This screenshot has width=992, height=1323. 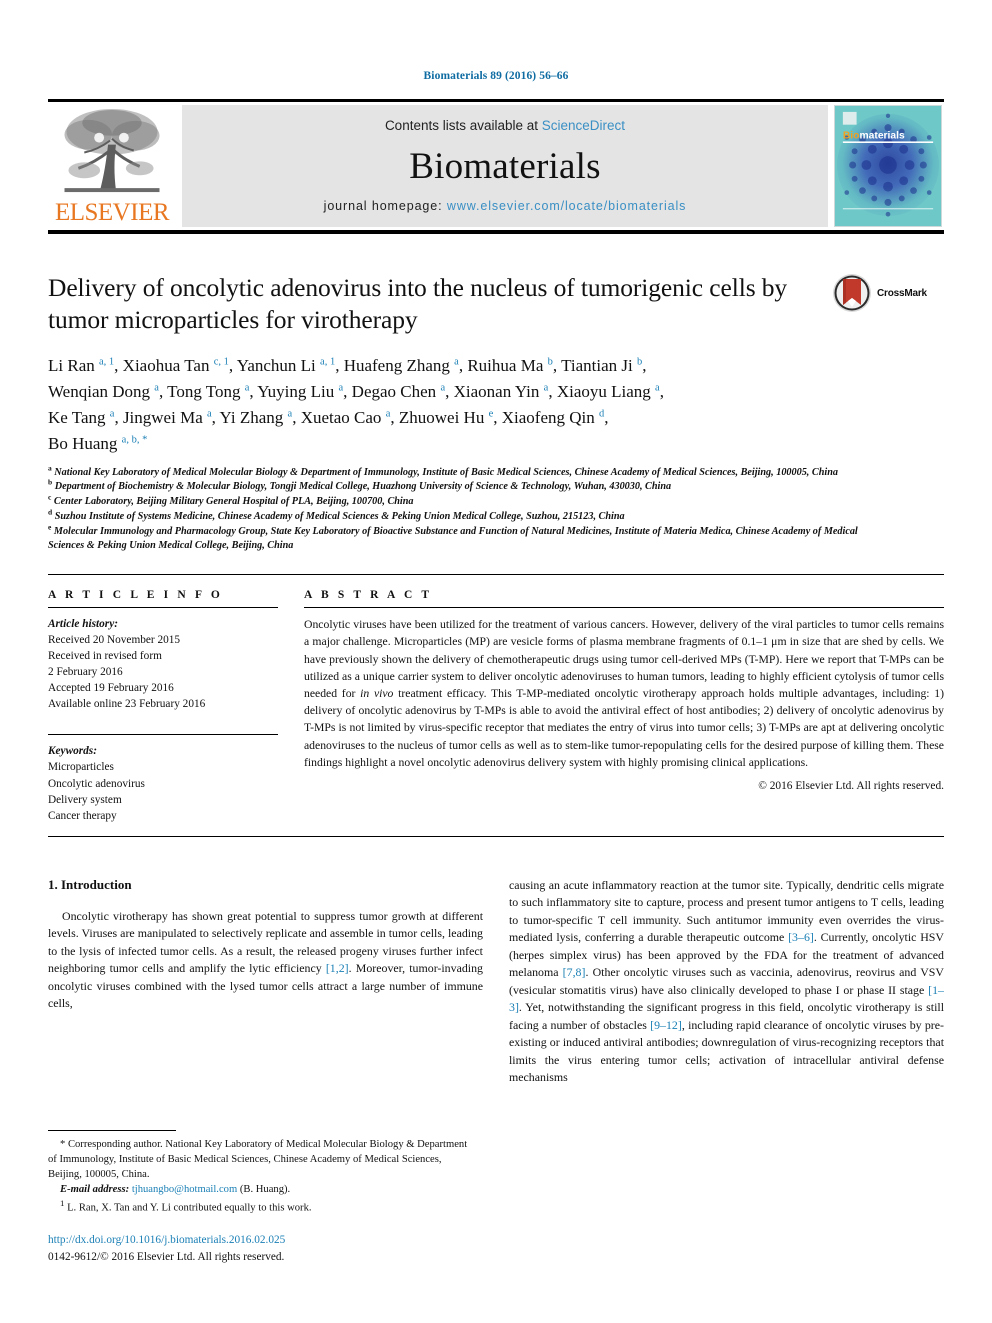 I want to click on keyword-item: Cancer therapy, so click(x=82, y=815).